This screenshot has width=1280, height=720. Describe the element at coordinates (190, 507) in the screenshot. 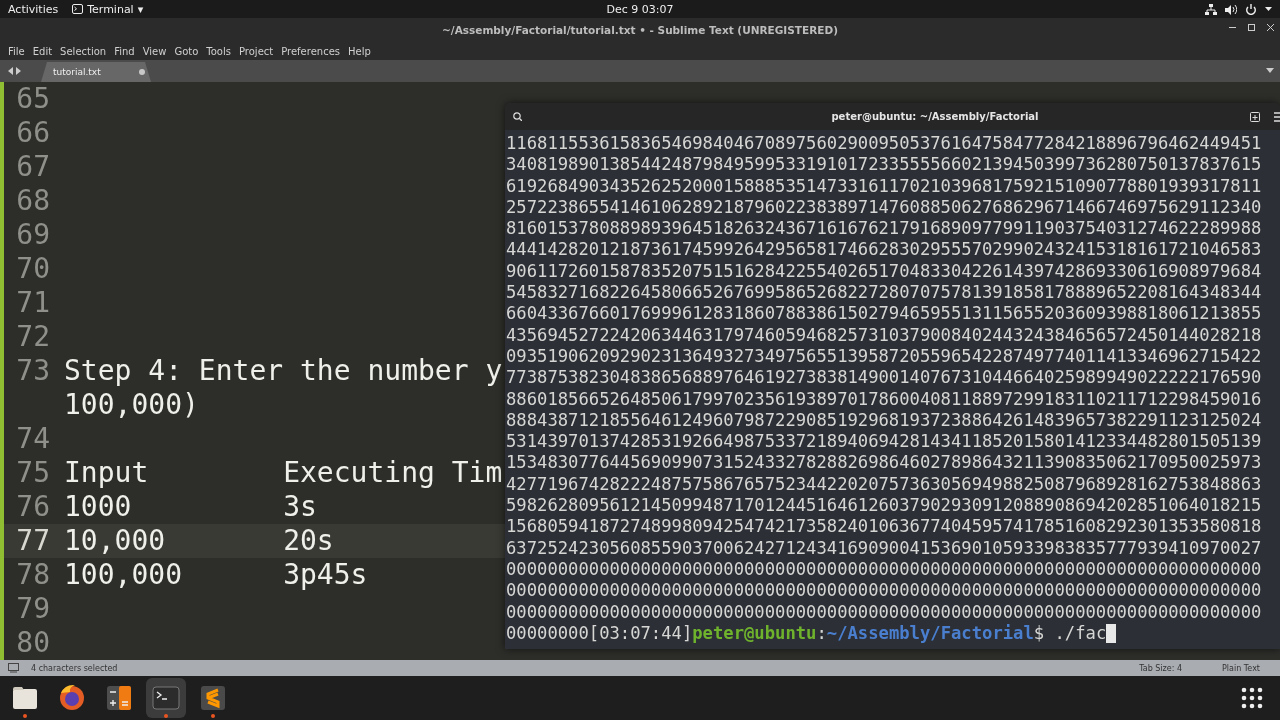

I see `code-line: 1000 3s` at that location.